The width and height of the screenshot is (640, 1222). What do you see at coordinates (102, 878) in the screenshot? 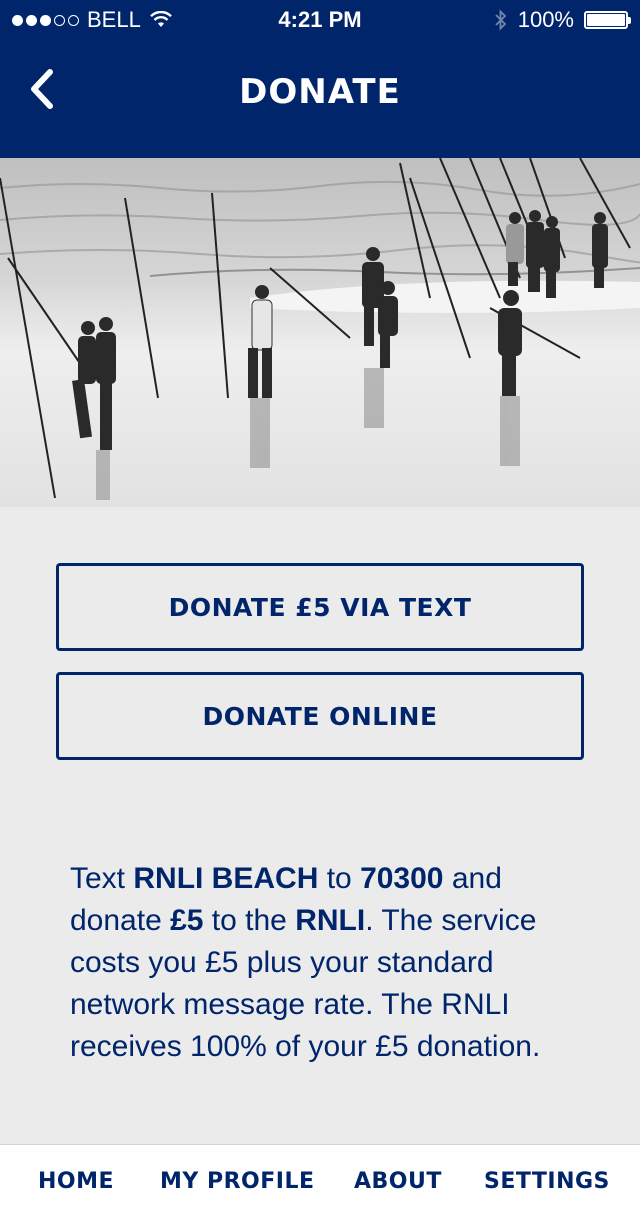
I see `info-text-1: Text` at bounding box center [102, 878].